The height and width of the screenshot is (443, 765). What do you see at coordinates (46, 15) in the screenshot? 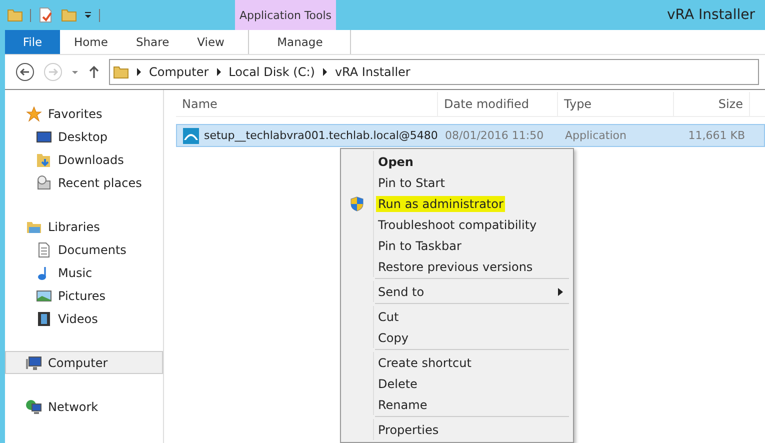
I see `properties-icon` at bounding box center [46, 15].